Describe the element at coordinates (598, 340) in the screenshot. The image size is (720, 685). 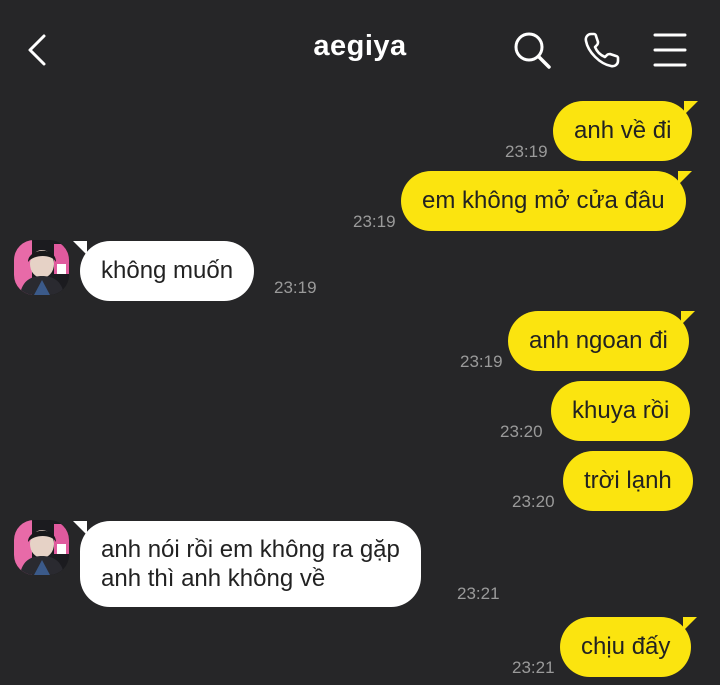
I see `message-text: anh ngoan đi` at that location.